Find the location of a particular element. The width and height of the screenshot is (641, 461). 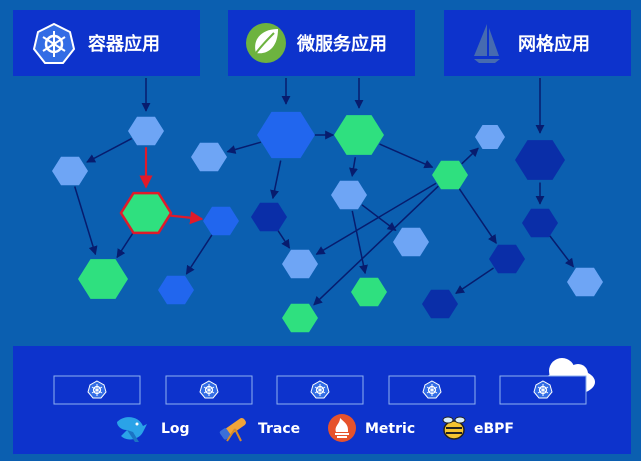

cluster-nodes is located at coordinates (320, 390).